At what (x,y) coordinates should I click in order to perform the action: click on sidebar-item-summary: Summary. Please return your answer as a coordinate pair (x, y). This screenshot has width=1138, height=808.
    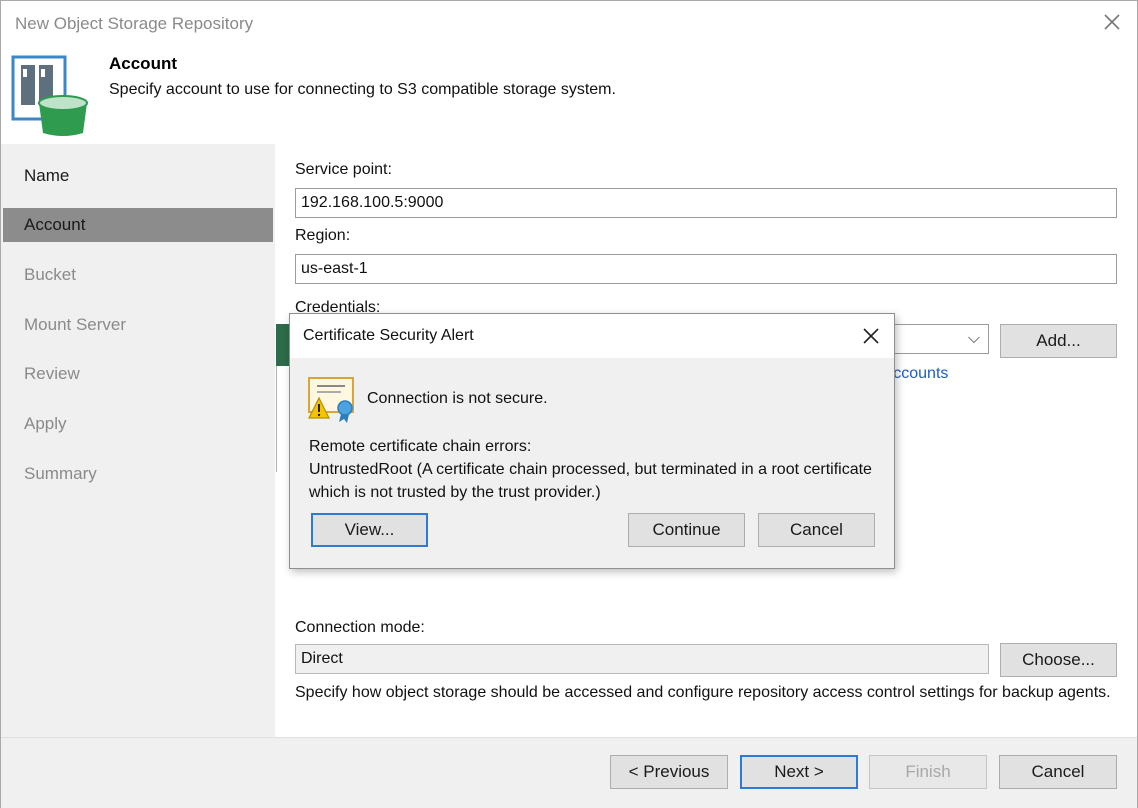
    Looking at the image, I should click on (138, 474).